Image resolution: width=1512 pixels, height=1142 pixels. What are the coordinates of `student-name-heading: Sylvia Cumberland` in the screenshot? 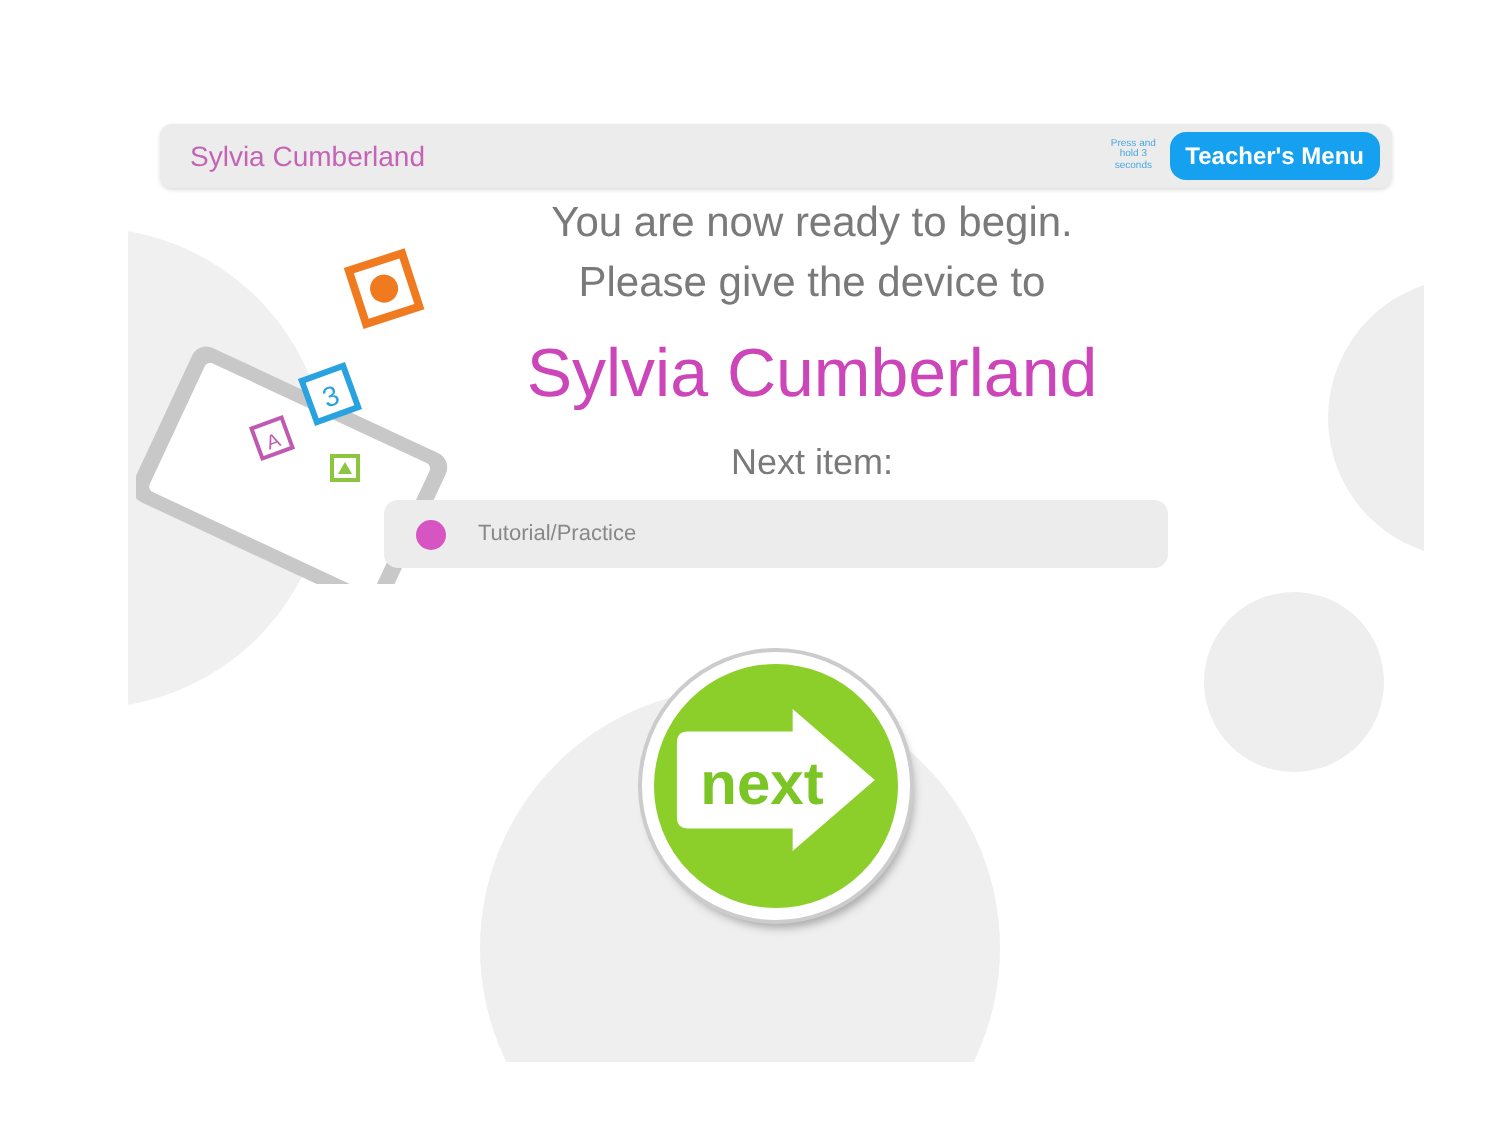 It's located at (812, 375).